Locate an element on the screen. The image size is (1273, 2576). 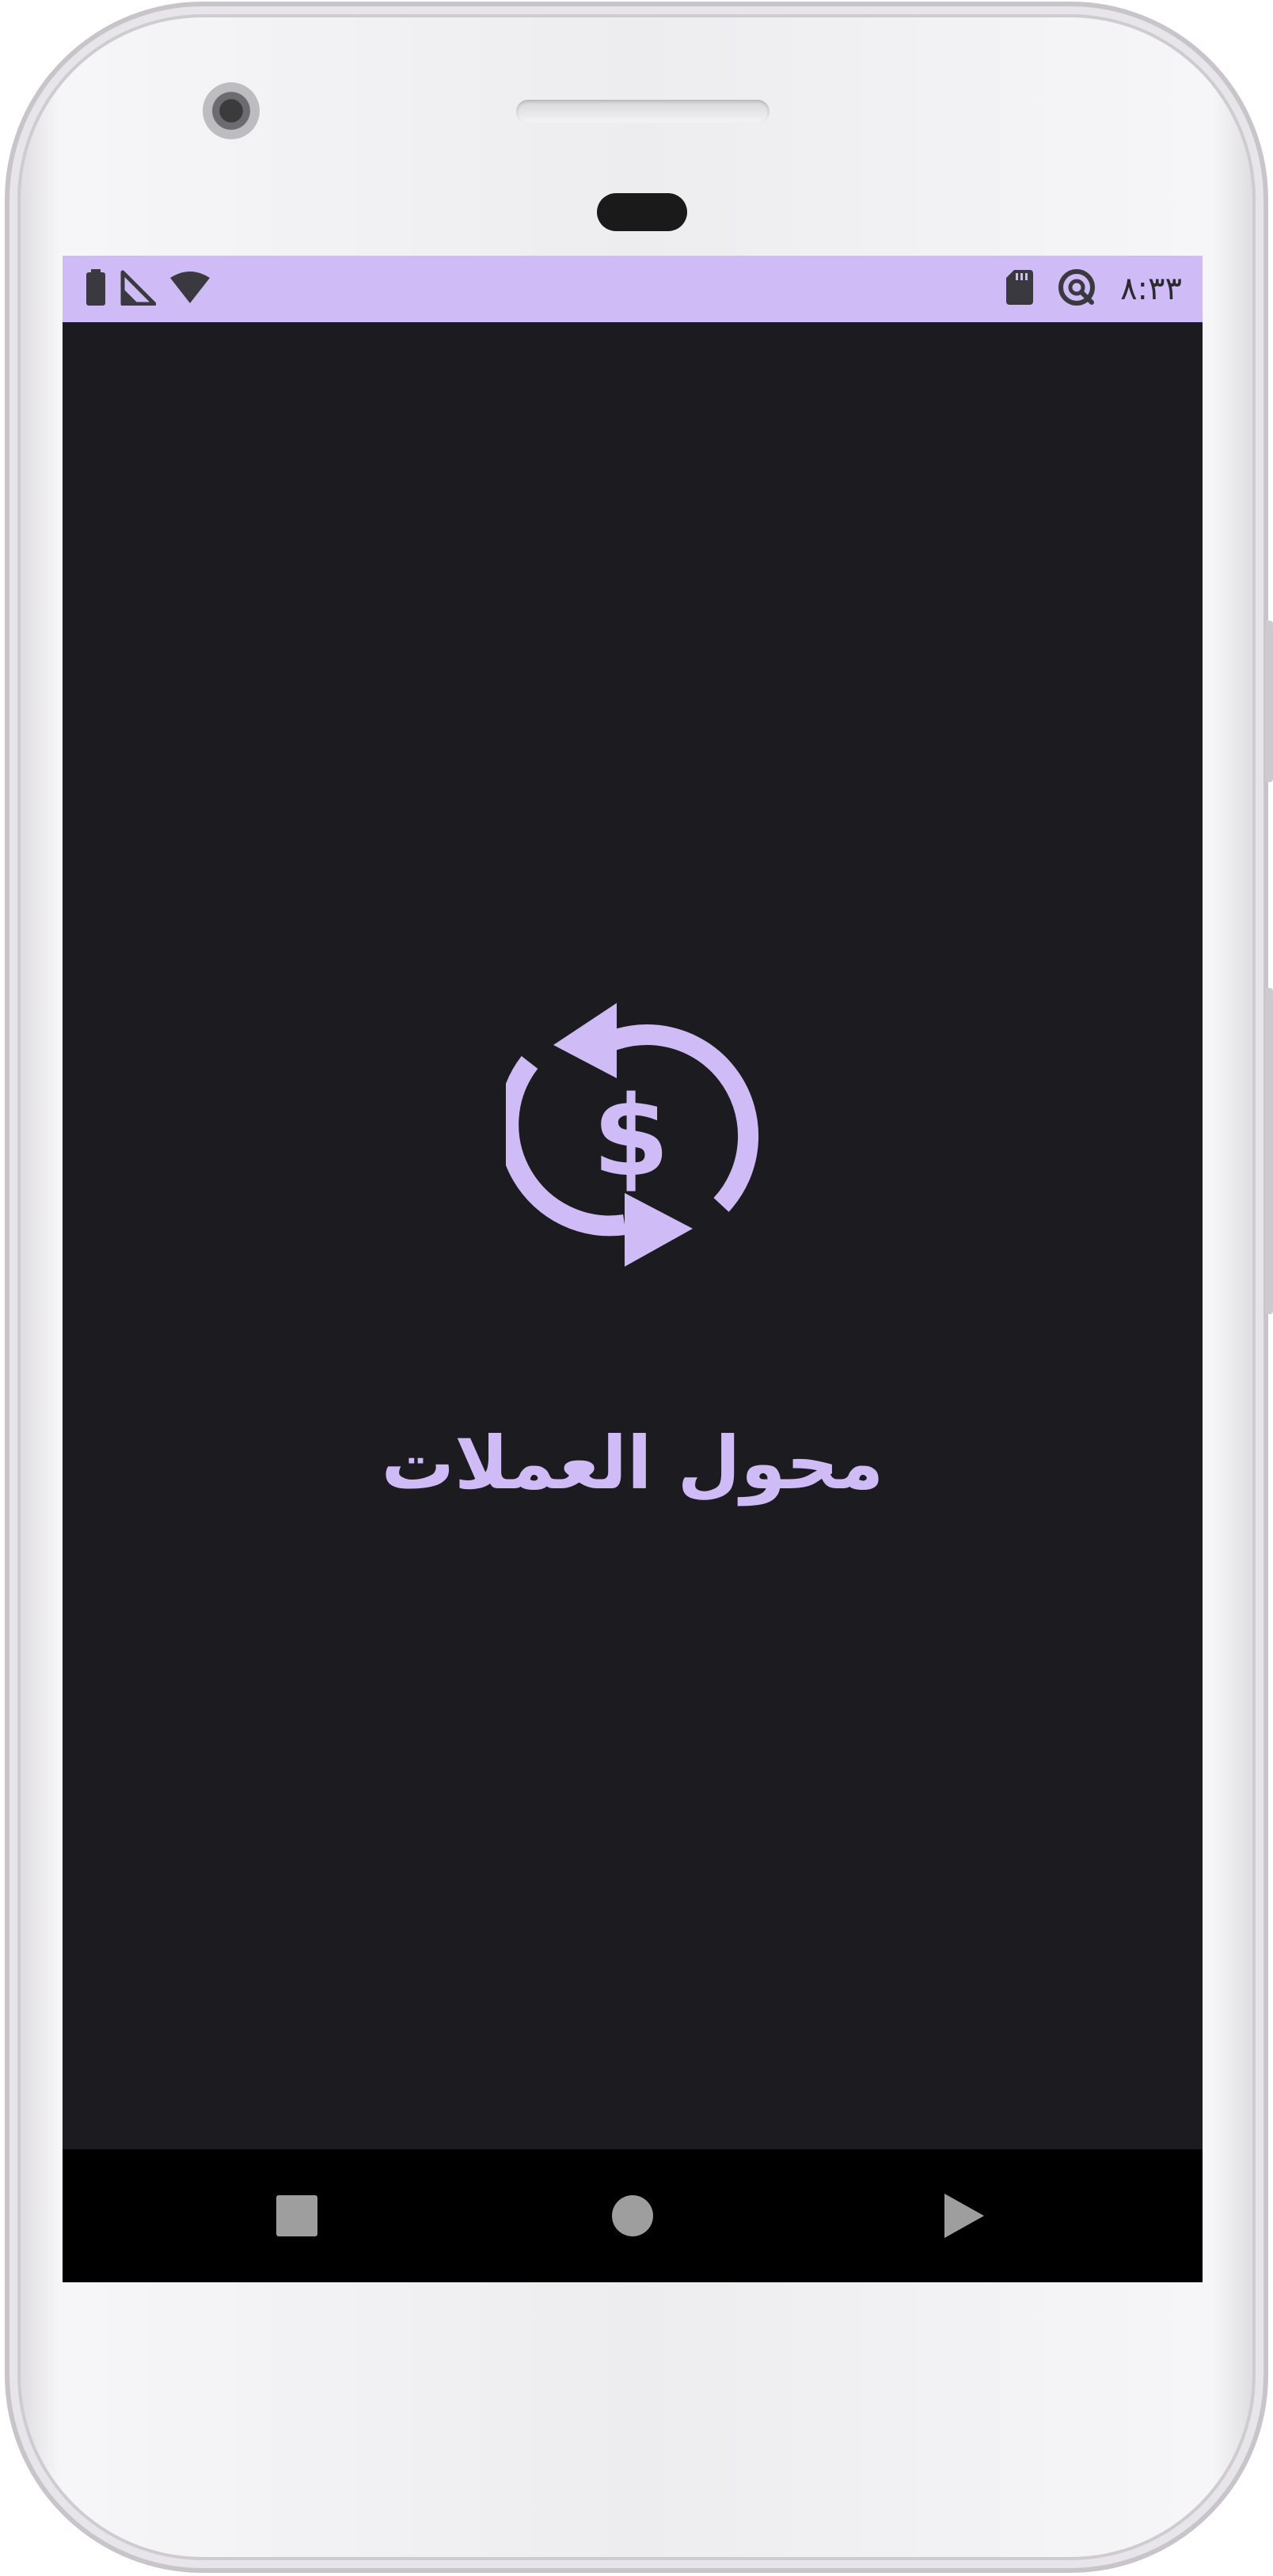
currency-exchange-icon: $ is located at coordinates (632, 1140).